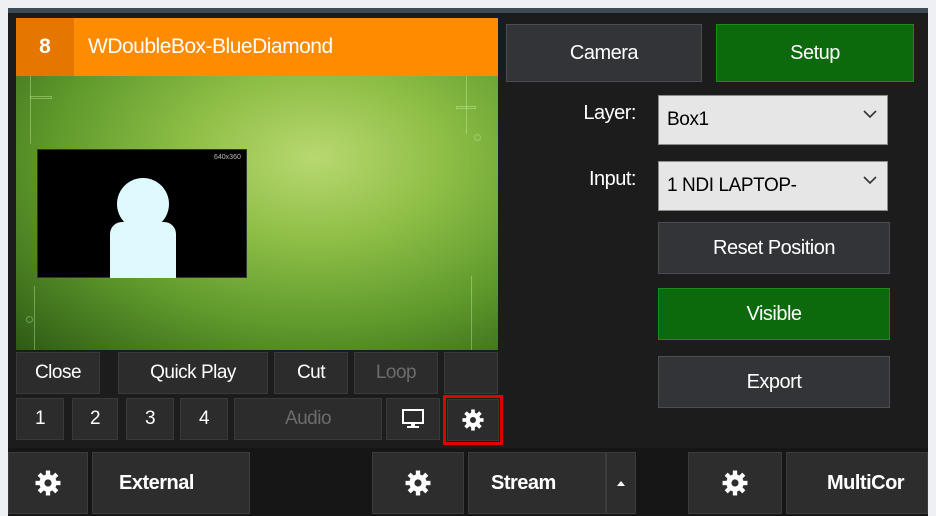  I want to click on monitor-icon, so click(413, 418).